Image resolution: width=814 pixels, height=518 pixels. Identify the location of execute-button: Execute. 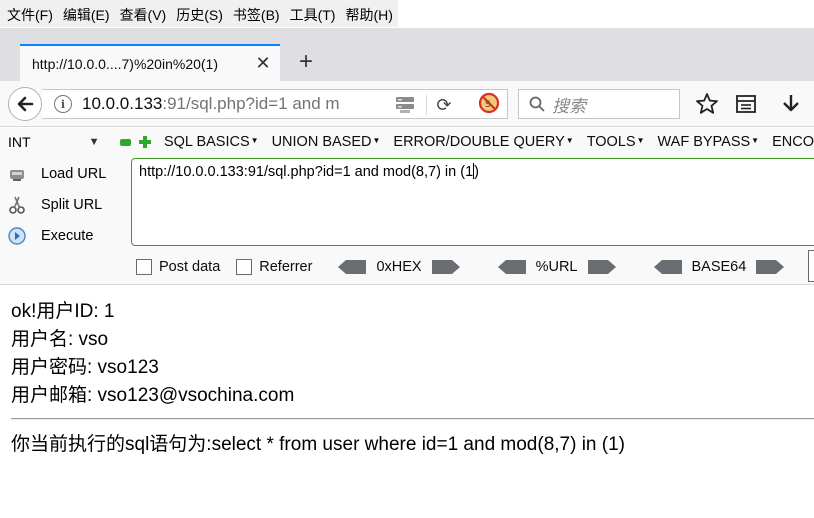
(65, 235).